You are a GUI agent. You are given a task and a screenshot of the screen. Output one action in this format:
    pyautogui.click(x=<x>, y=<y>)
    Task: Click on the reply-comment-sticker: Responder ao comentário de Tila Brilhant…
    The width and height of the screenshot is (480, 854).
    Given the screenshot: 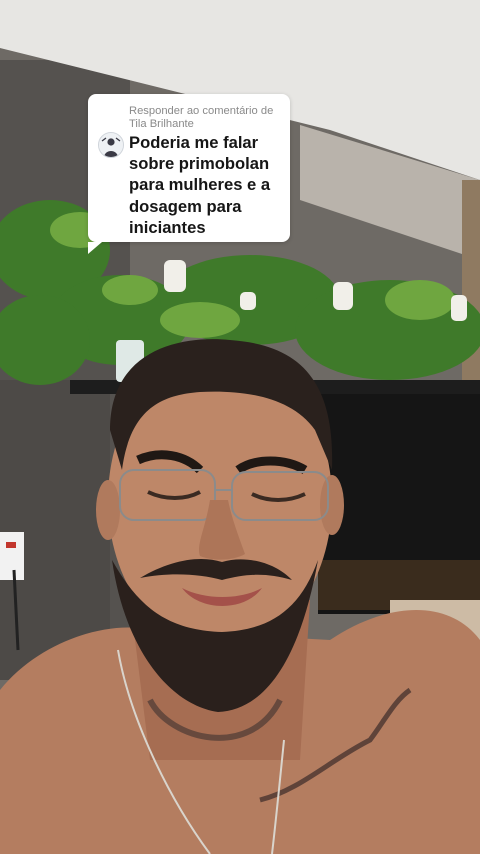 What is the action you would take?
    pyautogui.click(x=189, y=174)
    